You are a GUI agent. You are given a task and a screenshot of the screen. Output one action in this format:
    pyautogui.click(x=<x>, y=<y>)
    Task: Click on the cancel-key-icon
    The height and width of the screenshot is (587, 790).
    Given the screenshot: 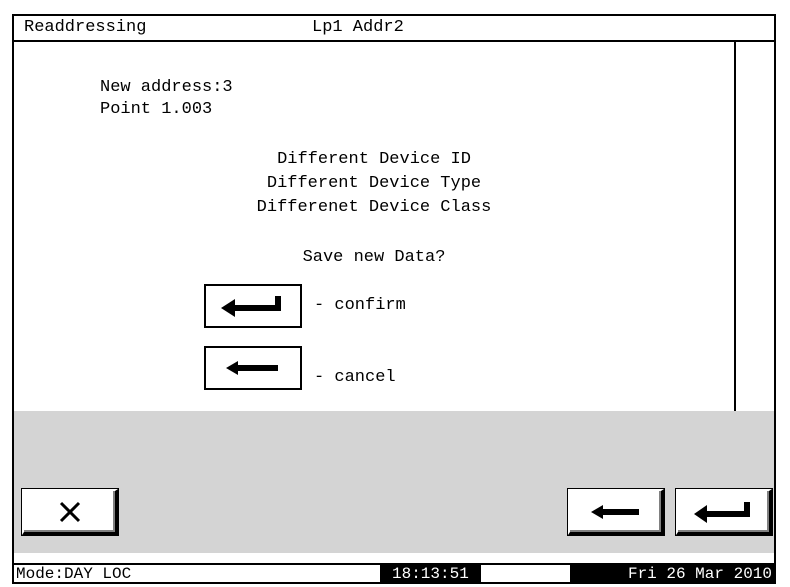 What is the action you would take?
    pyautogui.click(x=253, y=368)
    